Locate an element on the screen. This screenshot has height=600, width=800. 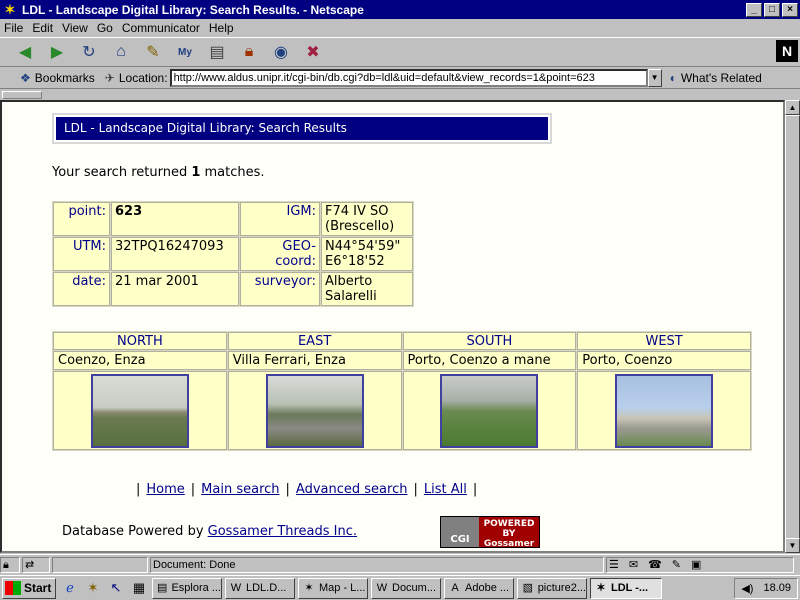
north-photo-thumbnail is located at coordinates (139, 410).